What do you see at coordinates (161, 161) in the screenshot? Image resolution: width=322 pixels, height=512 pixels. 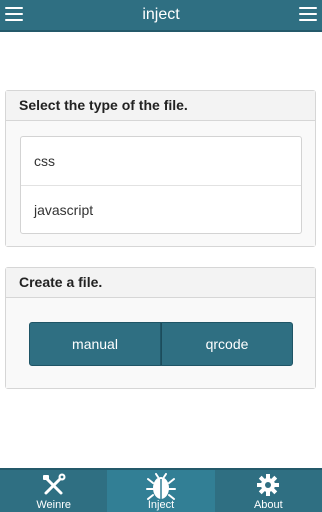 I see `file-type-item-css: css` at bounding box center [161, 161].